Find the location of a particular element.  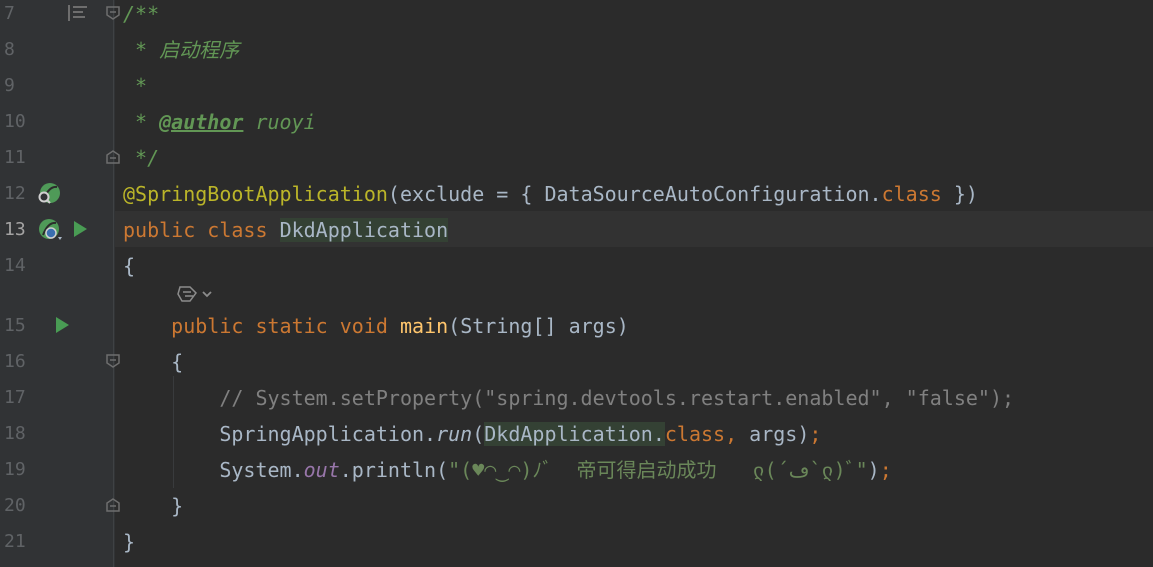

line-number: 11 is located at coordinates (15, 157).